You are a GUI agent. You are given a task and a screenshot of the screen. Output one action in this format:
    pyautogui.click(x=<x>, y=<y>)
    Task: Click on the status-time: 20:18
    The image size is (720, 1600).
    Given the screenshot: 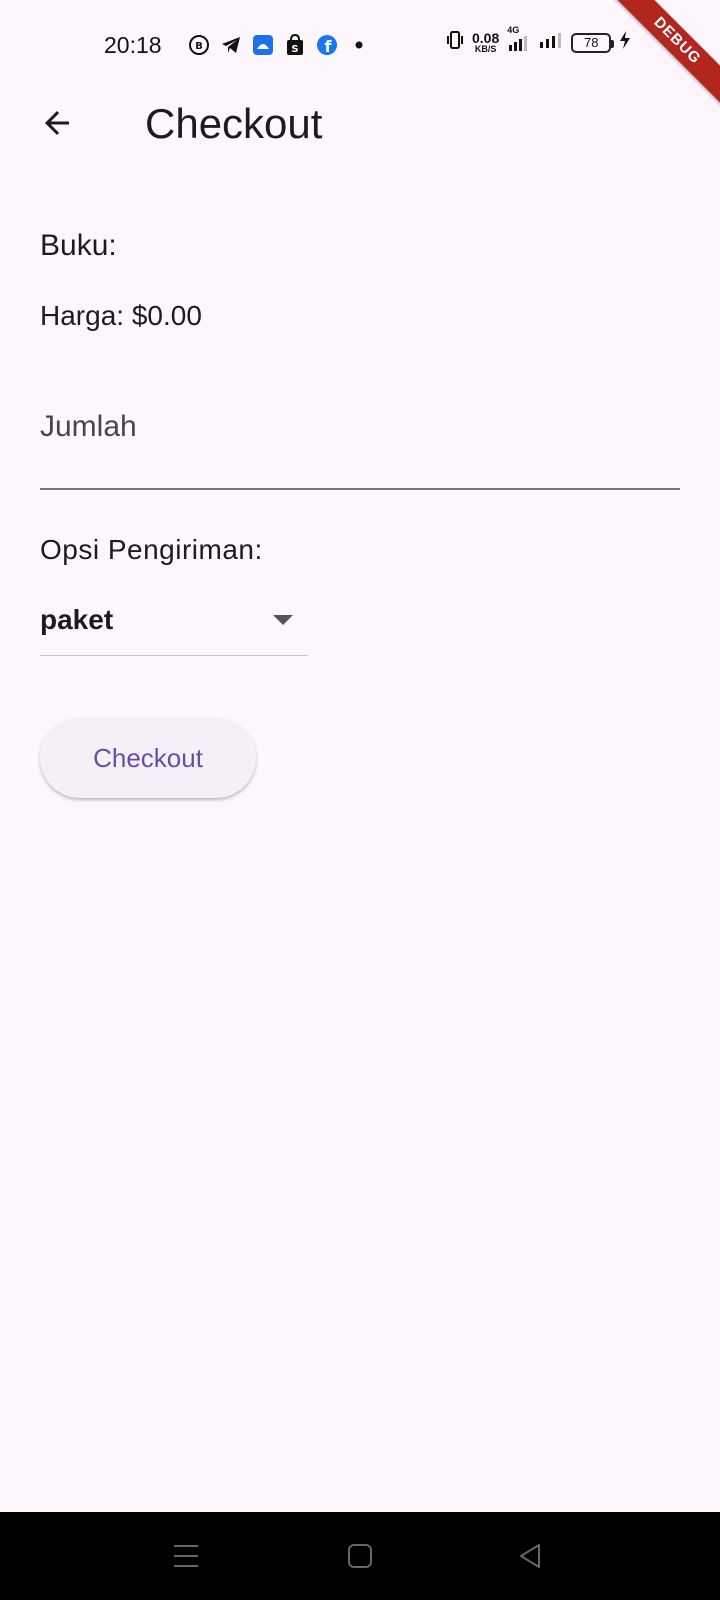 What is the action you would take?
    pyautogui.click(x=133, y=45)
    